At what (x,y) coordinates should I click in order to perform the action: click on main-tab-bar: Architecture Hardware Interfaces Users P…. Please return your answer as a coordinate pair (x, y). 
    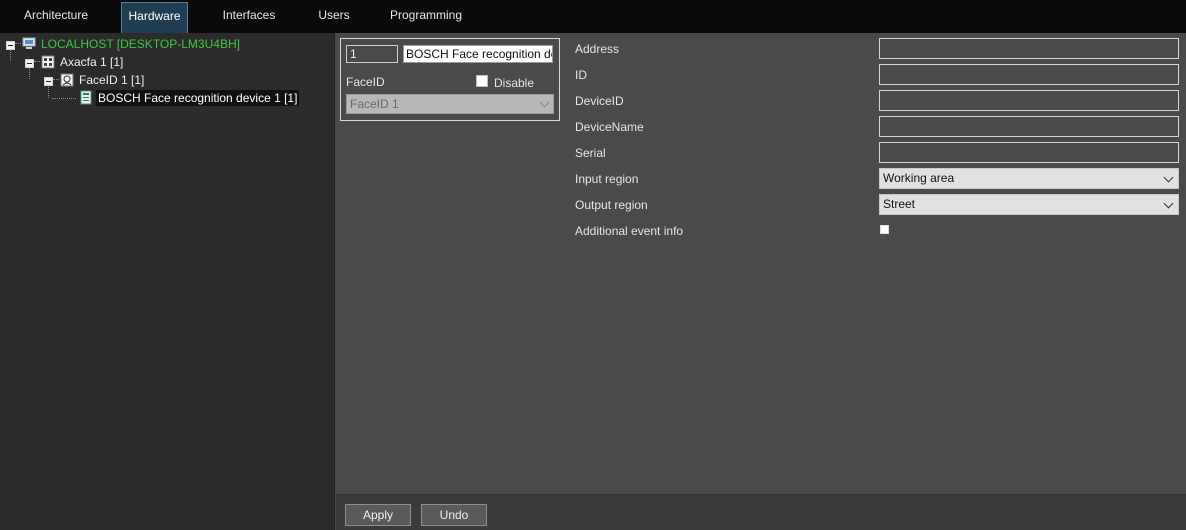
    Looking at the image, I should click on (593, 16).